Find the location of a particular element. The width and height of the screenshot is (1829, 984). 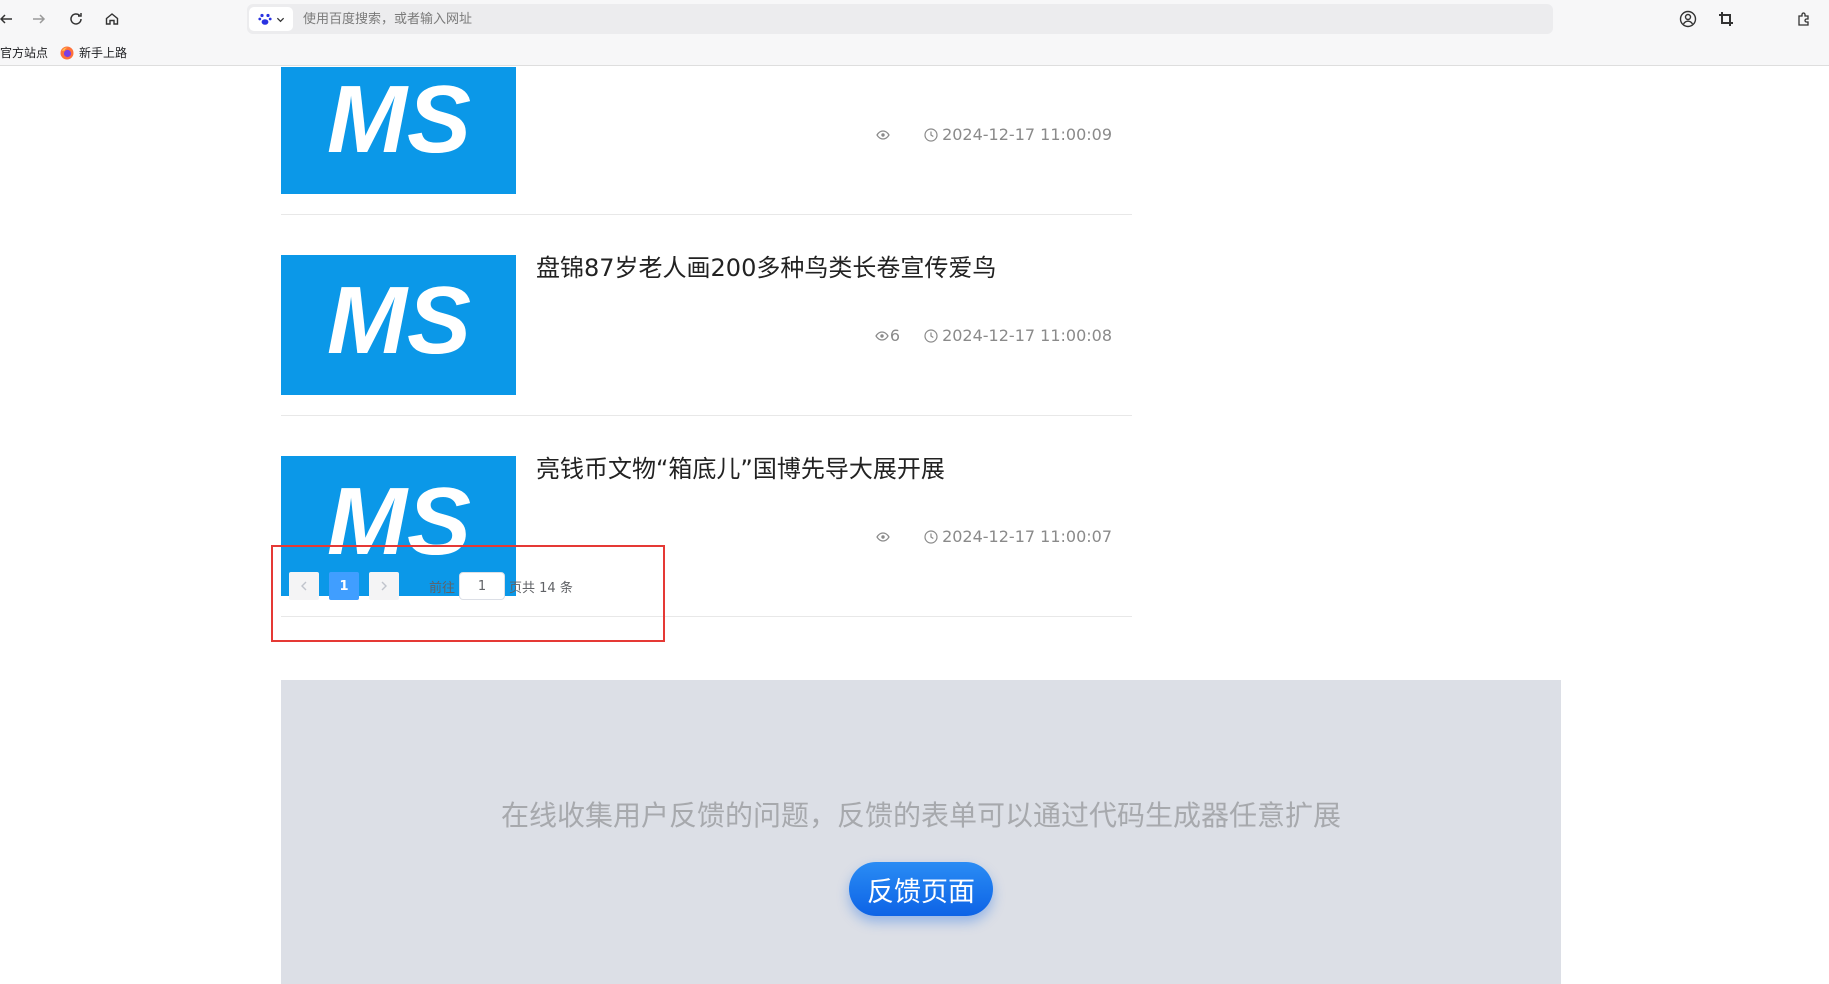

arrow-right-icon is located at coordinates (39, 19).